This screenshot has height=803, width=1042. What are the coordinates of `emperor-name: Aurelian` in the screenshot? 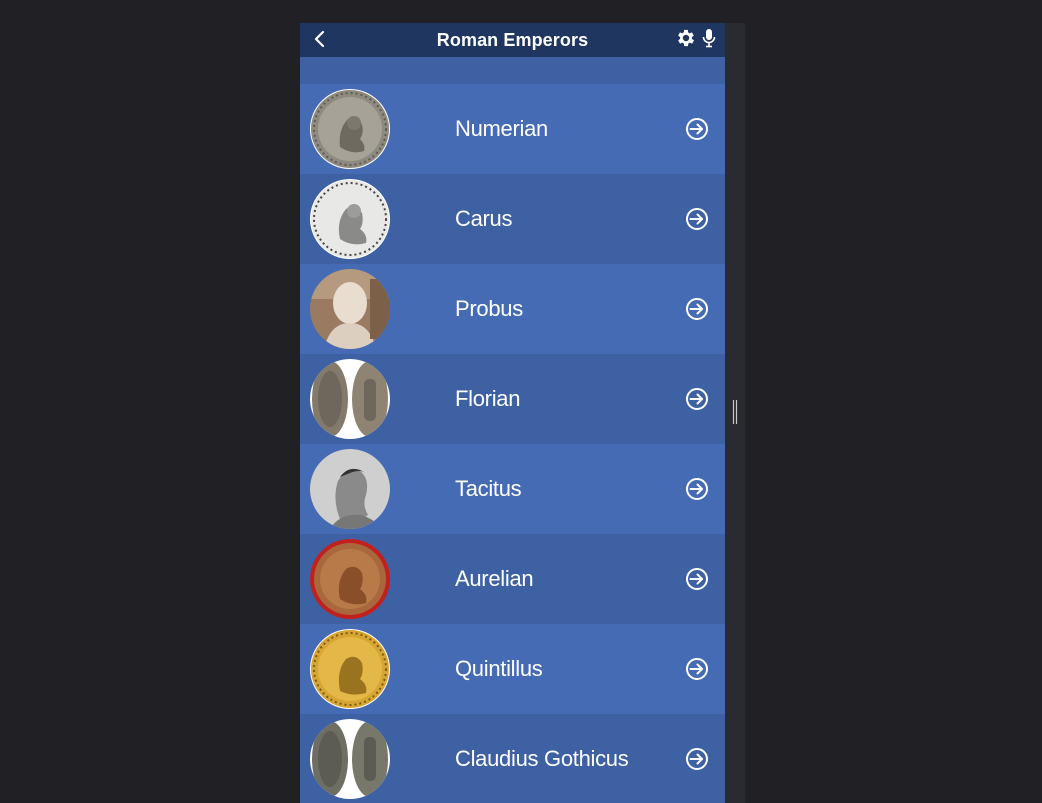 It's located at (494, 578).